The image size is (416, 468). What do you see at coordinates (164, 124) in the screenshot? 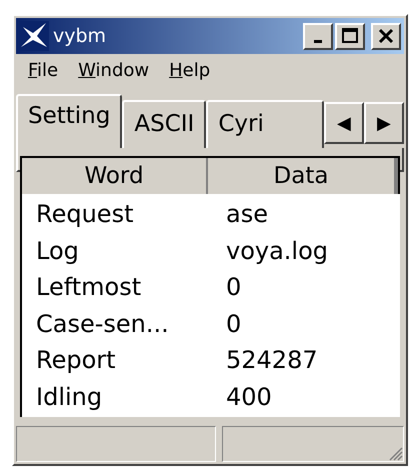
I see `tab: ASCII` at bounding box center [164, 124].